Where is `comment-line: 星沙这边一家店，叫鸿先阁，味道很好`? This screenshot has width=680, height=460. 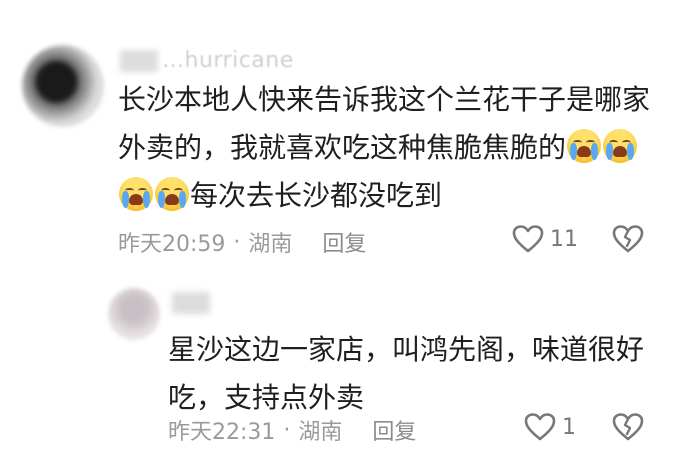 comment-line: 星沙这边一家店，叫鸿先阁，味道很好 is located at coordinates (406, 349).